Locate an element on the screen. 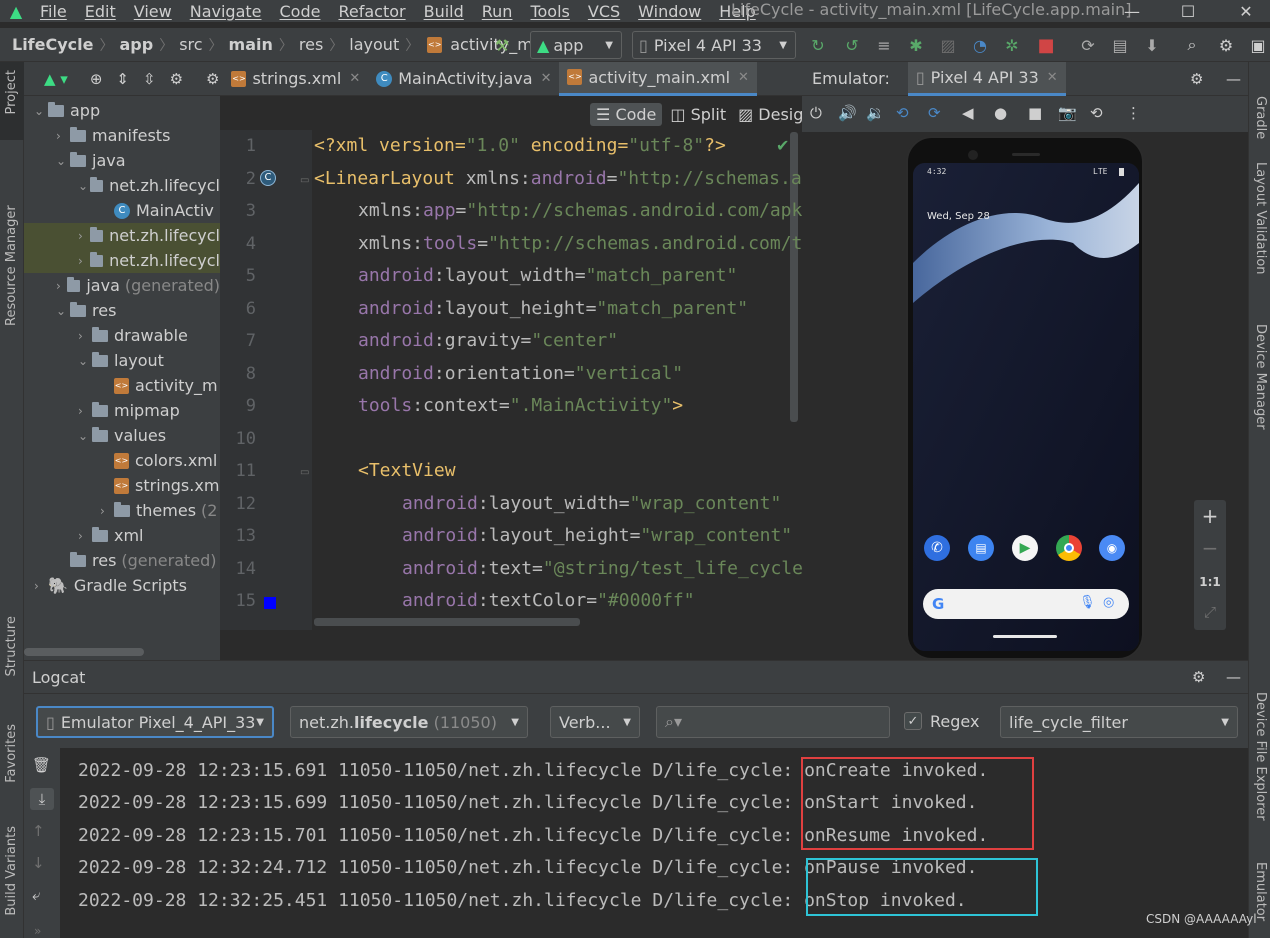 Image resolution: width=1270 pixels, height=938 pixels. device-select: ▯ Pixel 4 API 33 ▼ is located at coordinates (714, 45).